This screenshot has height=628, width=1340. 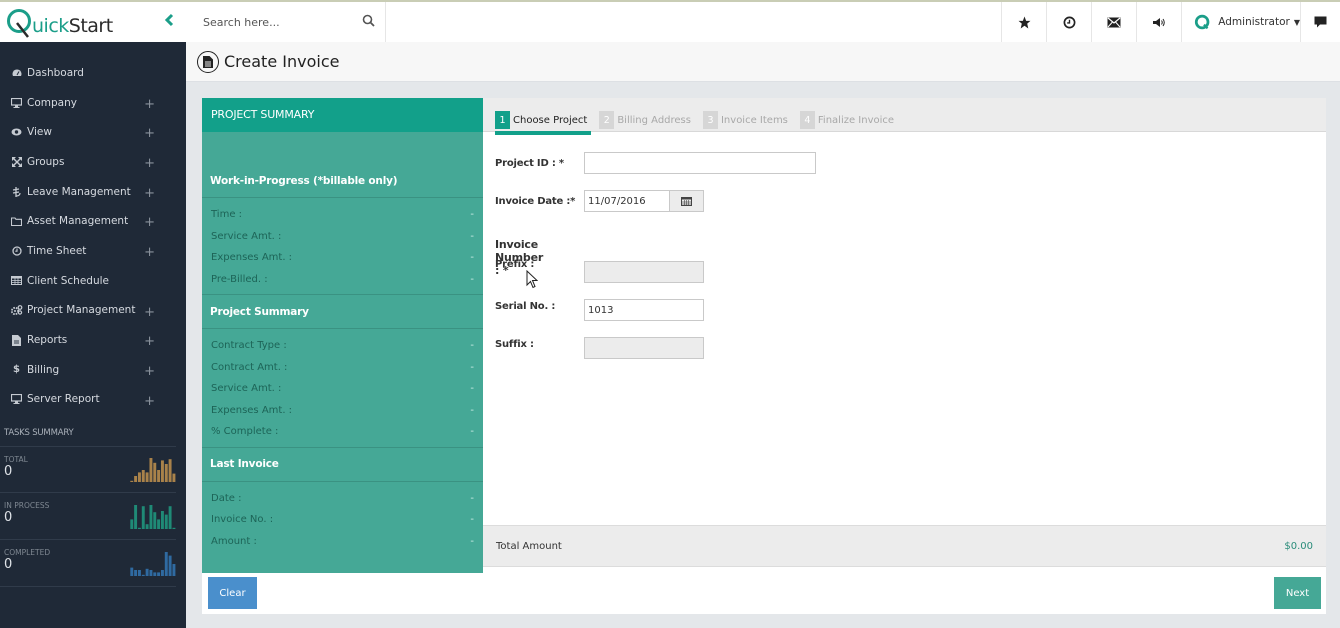 What do you see at coordinates (93, 370) in the screenshot?
I see `sidebar-item-billing: $ Billing +` at bounding box center [93, 370].